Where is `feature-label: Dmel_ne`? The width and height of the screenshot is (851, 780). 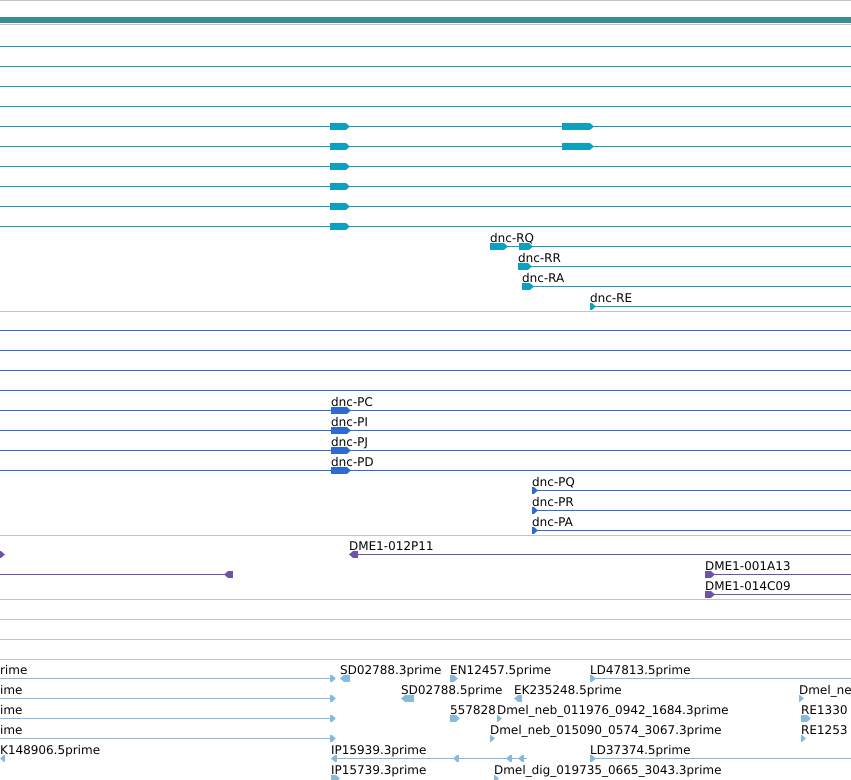 feature-label: Dmel_ne is located at coordinates (825, 690).